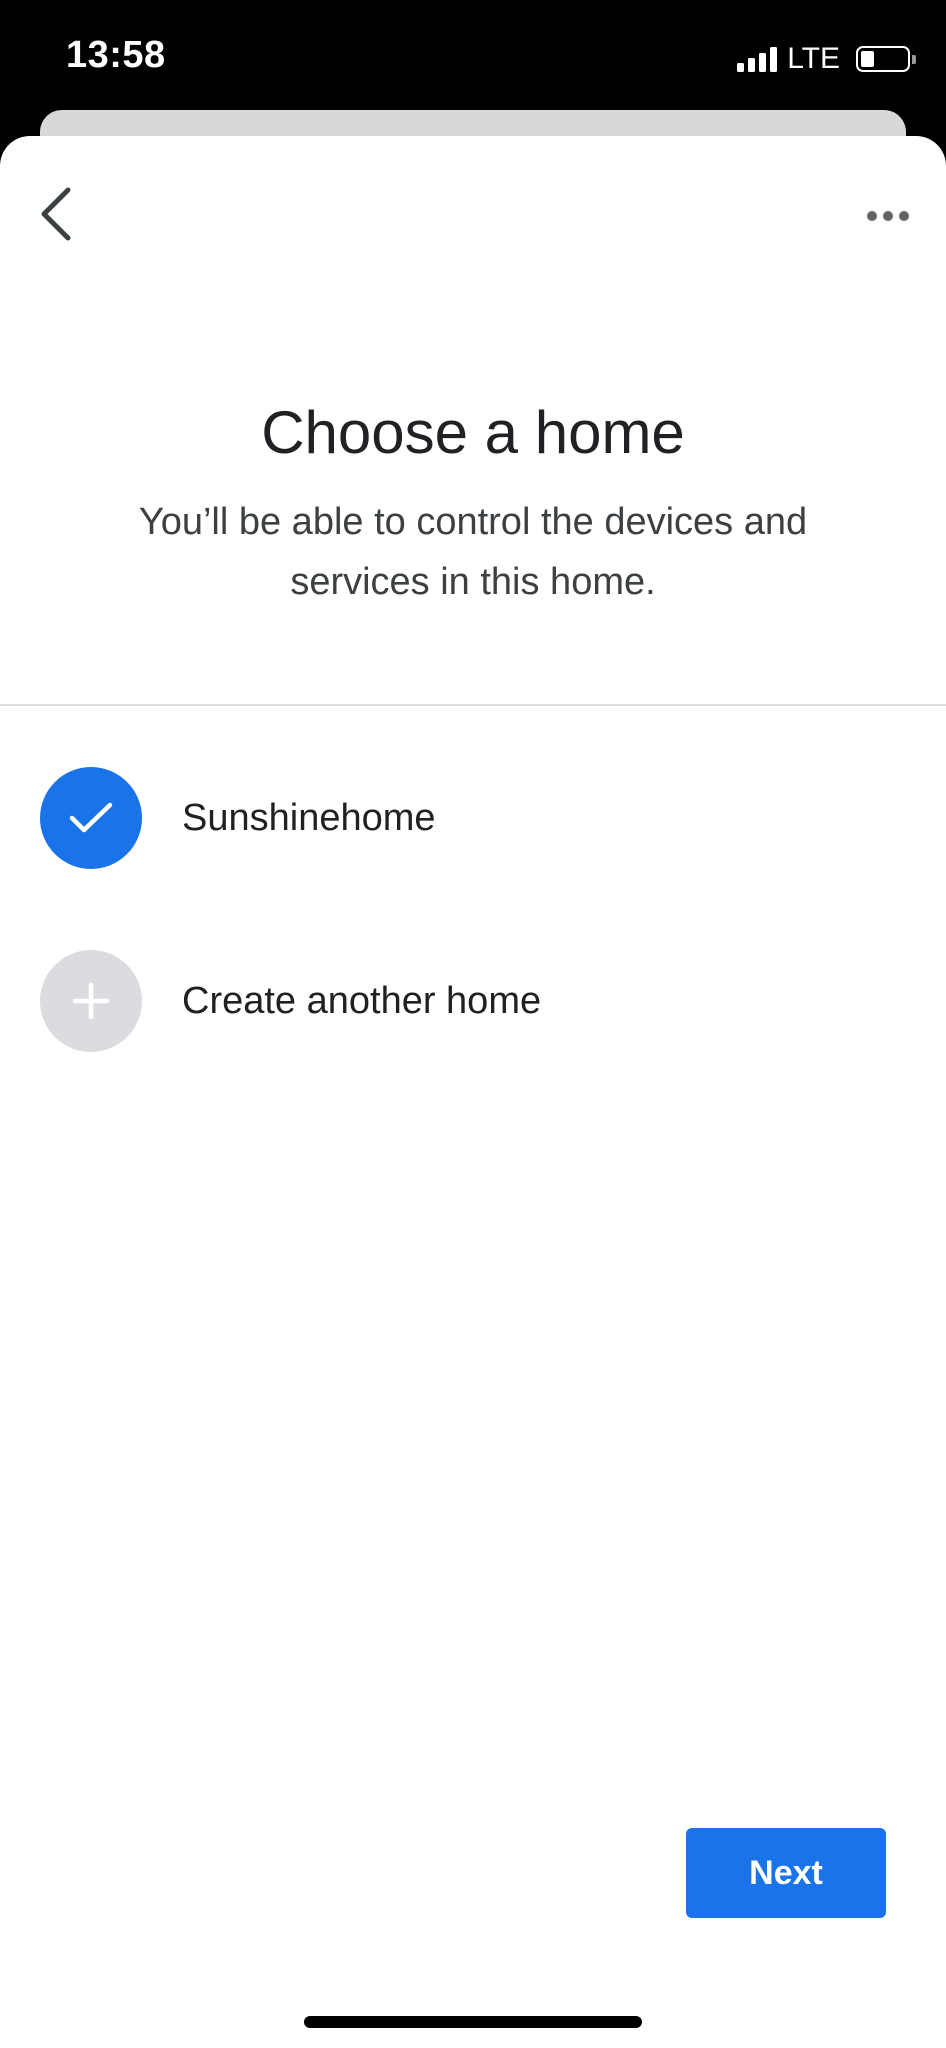 This screenshot has width=946, height=2048. I want to click on selected-indicator, so click(91, 818).